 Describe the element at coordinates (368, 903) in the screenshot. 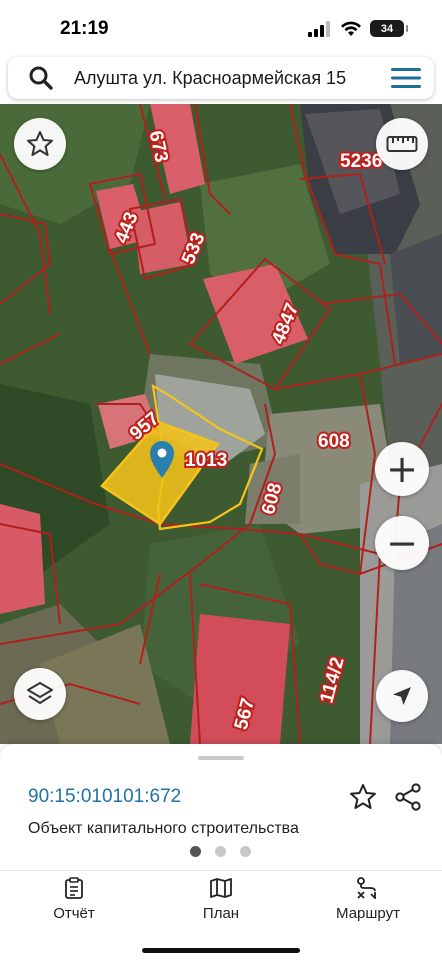

I see `tab-route: Маршрут` at that location.